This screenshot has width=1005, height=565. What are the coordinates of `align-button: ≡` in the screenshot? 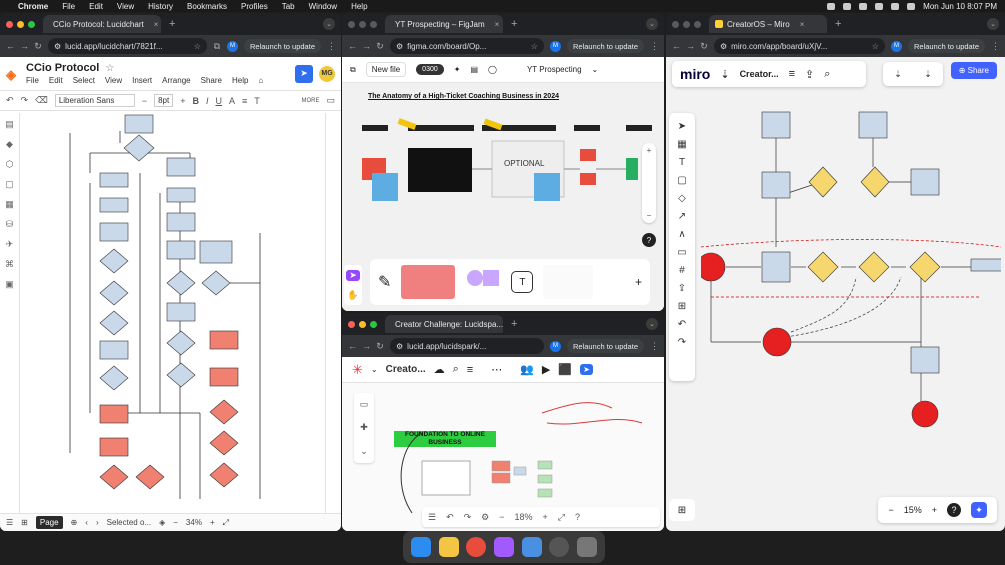 It's located at (244, 101).